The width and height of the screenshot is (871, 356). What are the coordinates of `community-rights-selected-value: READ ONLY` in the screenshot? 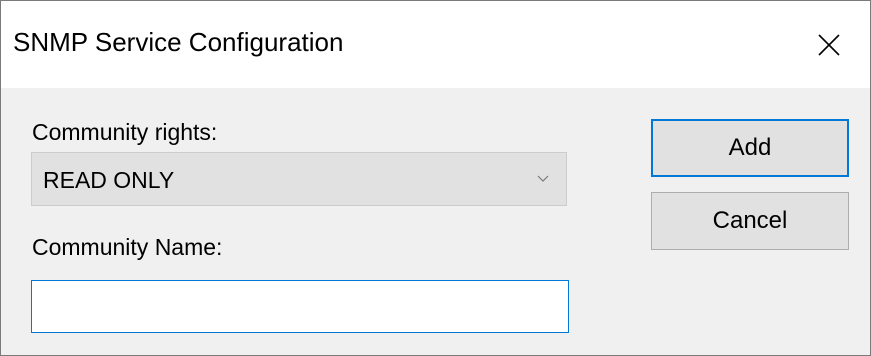 It's located at (109, 180).